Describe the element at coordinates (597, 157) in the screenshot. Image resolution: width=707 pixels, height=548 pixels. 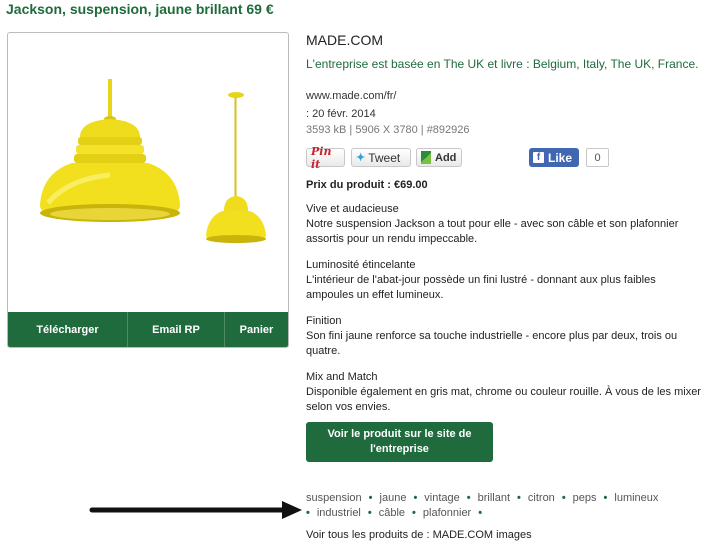
I see `like-count: 0` at that location.